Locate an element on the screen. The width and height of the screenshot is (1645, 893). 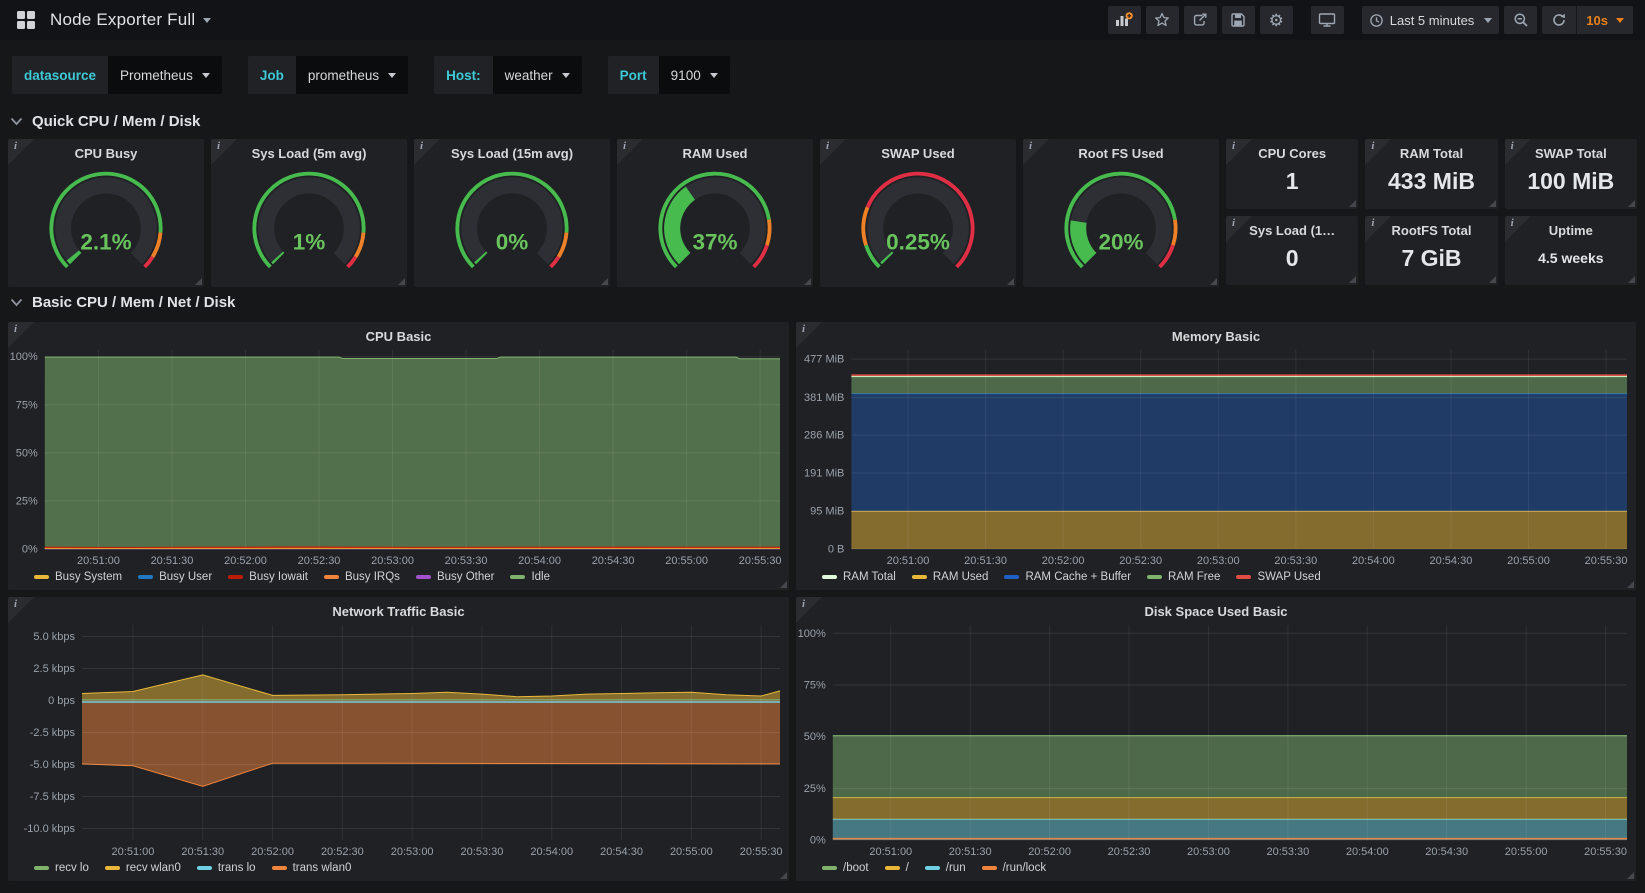
legend-item-ram-free: RAM Free is located at coordinates (1183, 577).